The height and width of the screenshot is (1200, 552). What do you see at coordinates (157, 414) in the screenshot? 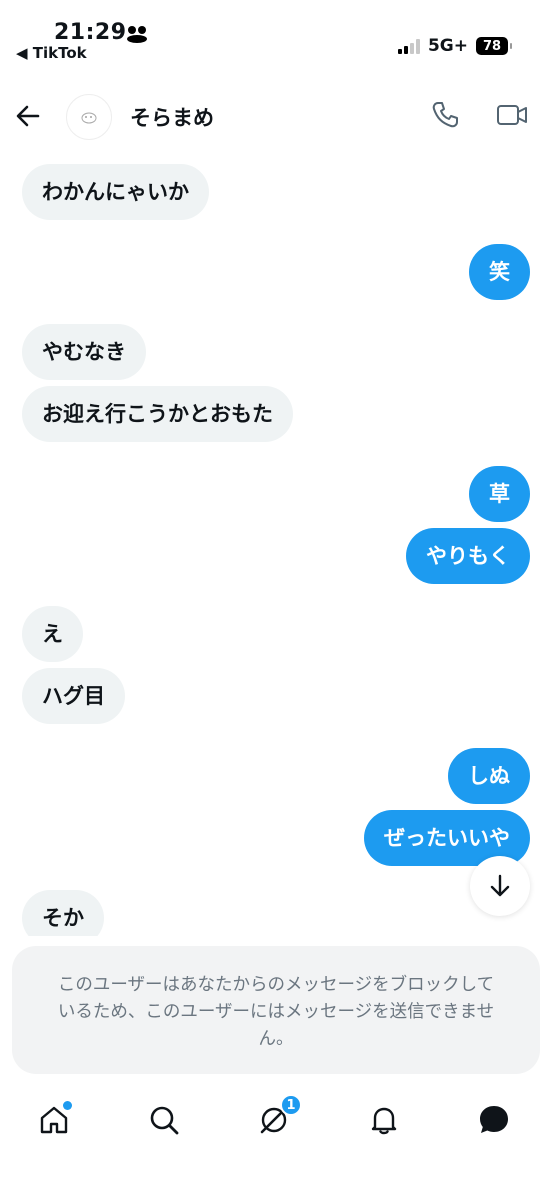
I see `received-message: お迎え行こうかとおもた` at bounding box center [157, 414].